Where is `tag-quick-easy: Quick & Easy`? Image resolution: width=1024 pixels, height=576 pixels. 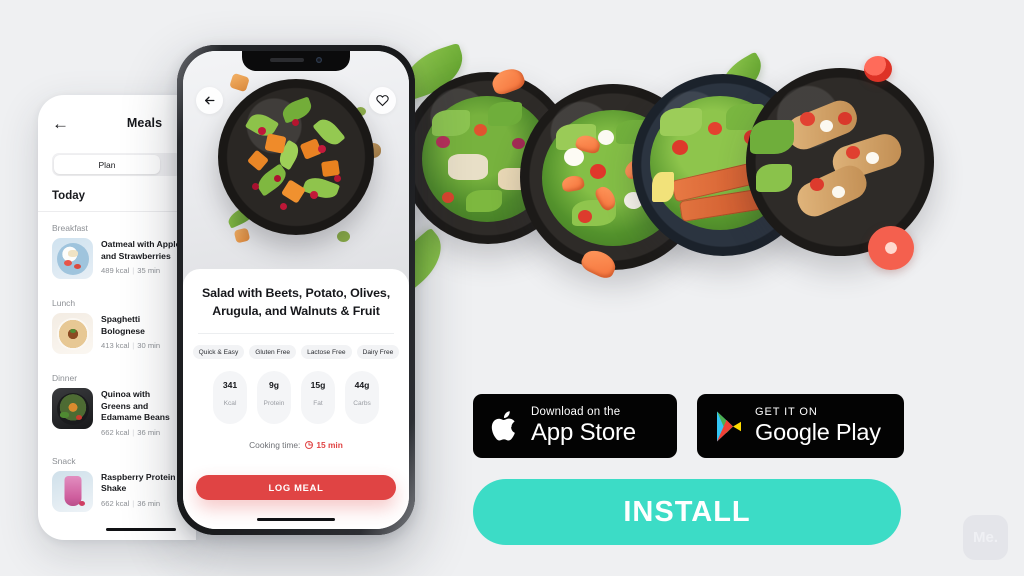 tag-quick-easy: Quick & Easy is located at coordinates (218, 352).